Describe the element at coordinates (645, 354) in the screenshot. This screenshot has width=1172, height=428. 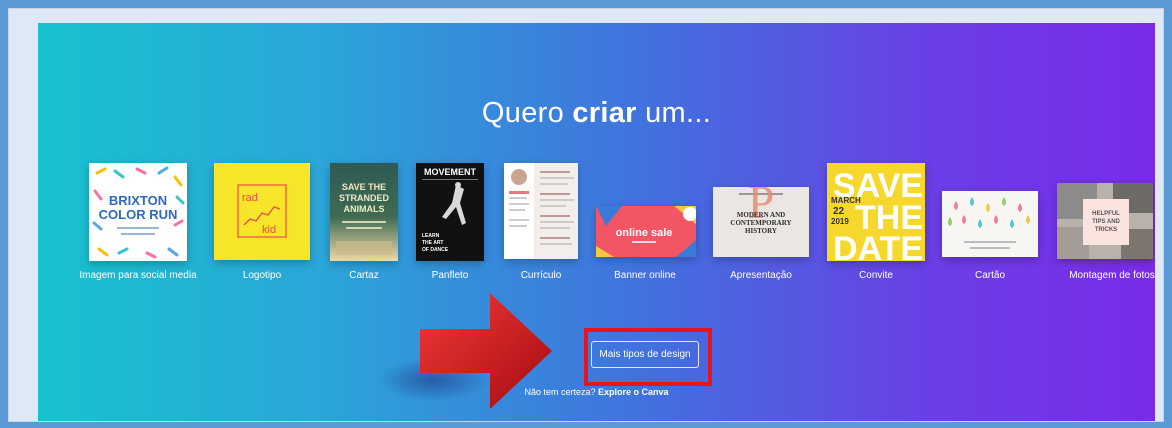
I see `more-design-types-button: Mais tipos de design` at that location.